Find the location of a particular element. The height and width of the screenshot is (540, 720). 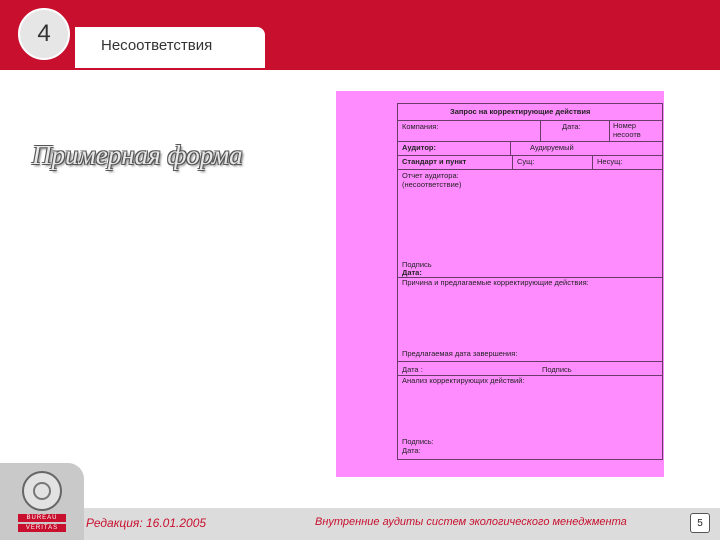

form-sign-label-3: Подпись: is located at coordinates (418, 441).